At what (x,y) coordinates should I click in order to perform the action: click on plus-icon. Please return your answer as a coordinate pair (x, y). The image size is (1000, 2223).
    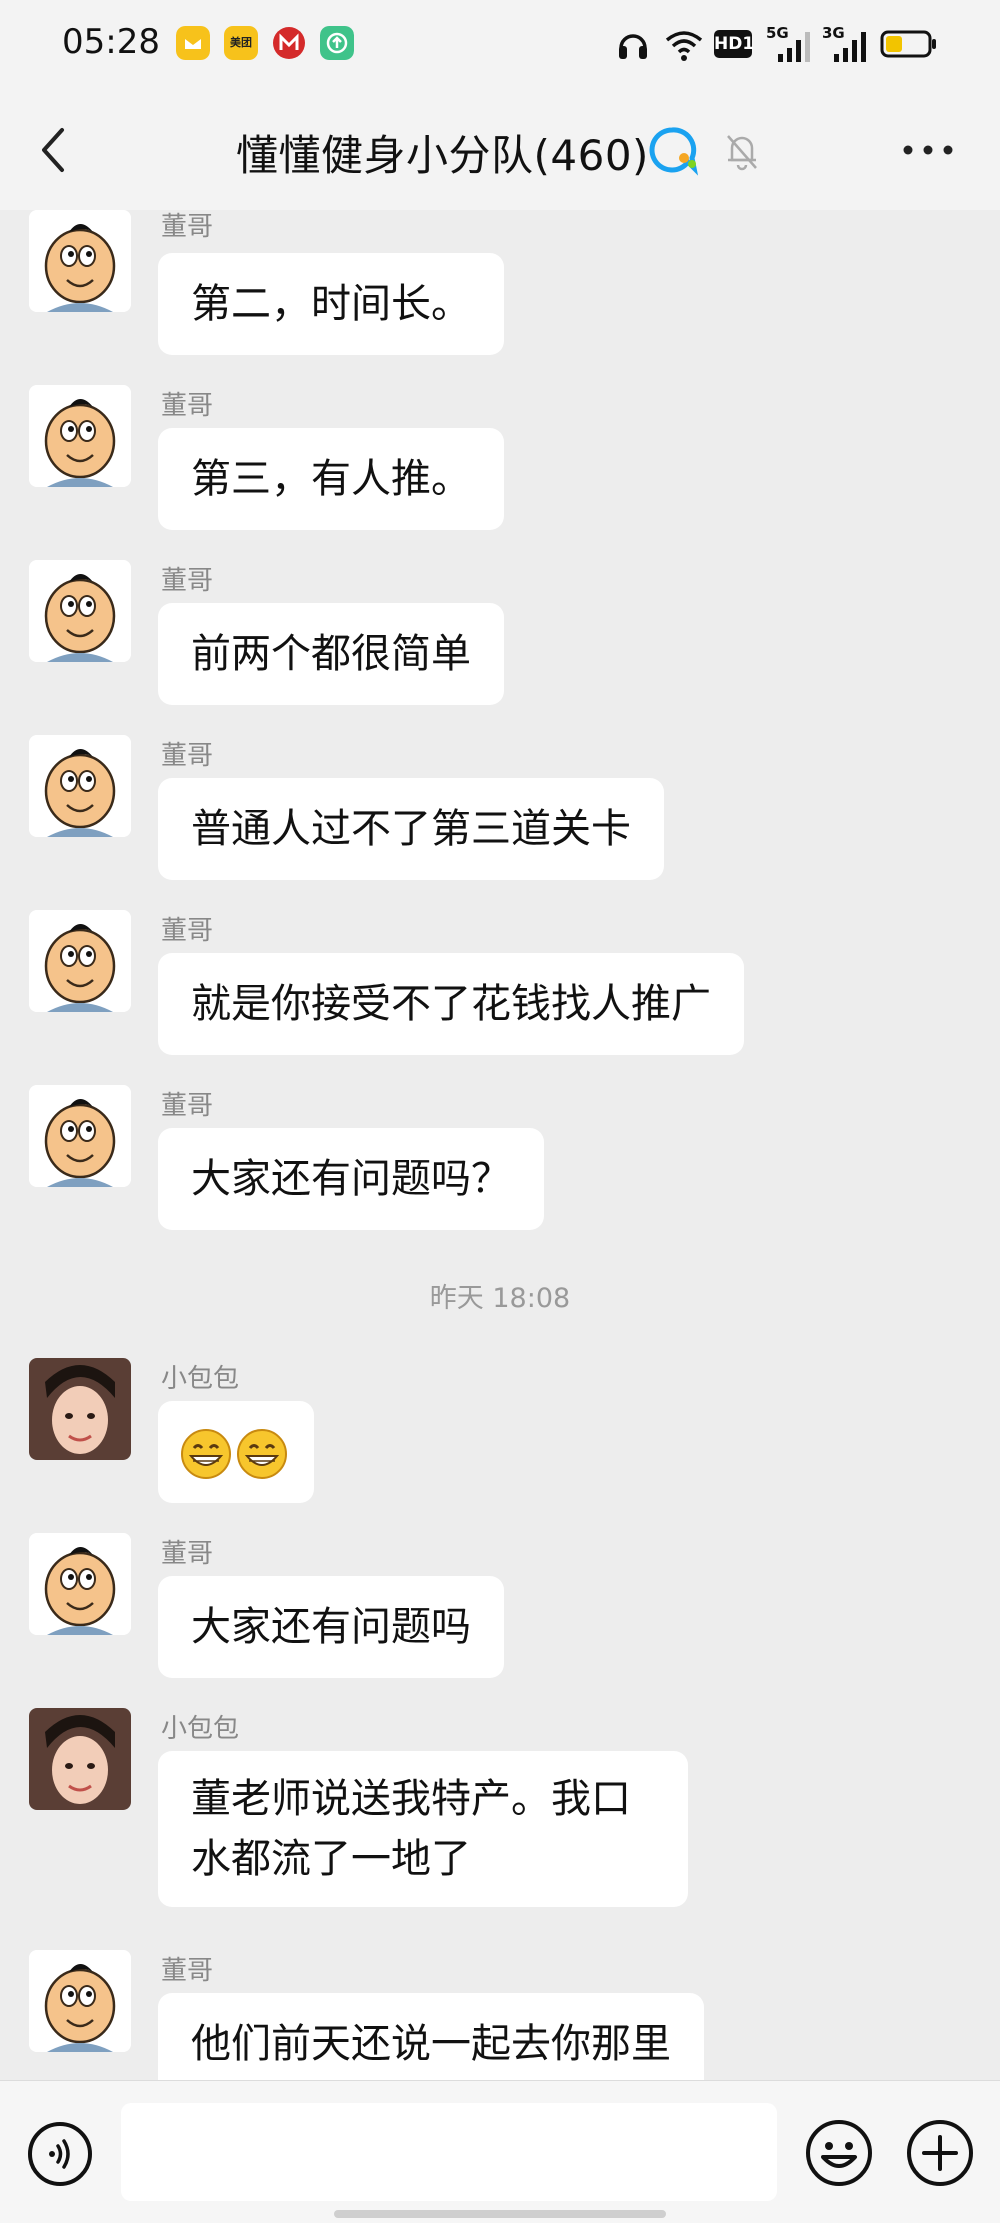
    Looking at the image, I should click on (940, 2153).